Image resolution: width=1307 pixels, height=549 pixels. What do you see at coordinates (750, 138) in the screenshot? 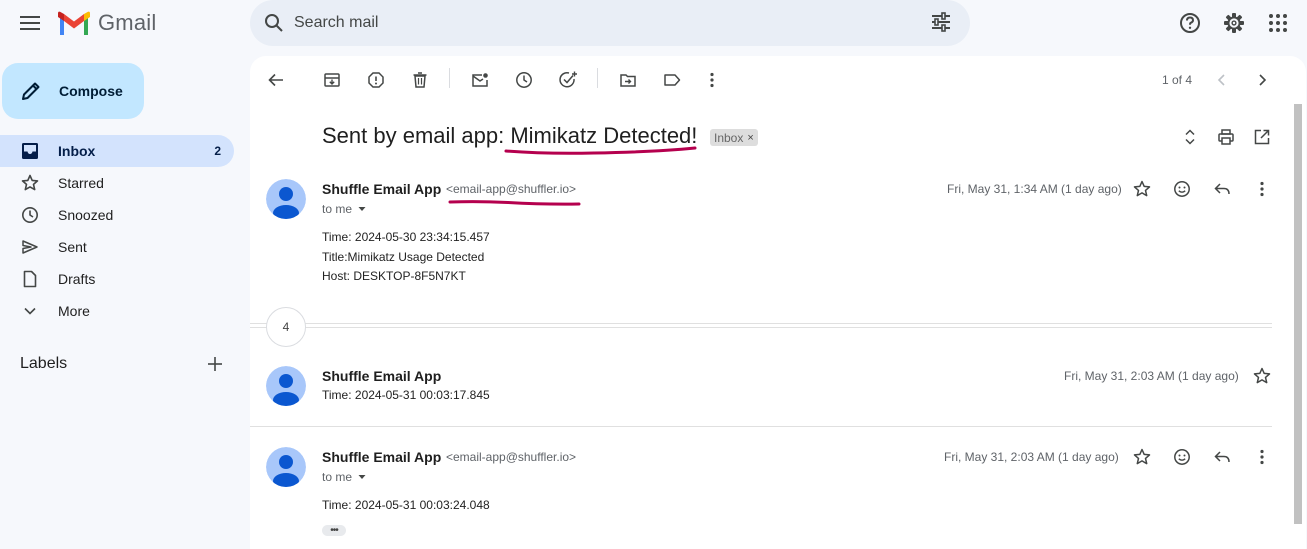
I see `remove-label-icon: ×` at bounding box center [750, 138].